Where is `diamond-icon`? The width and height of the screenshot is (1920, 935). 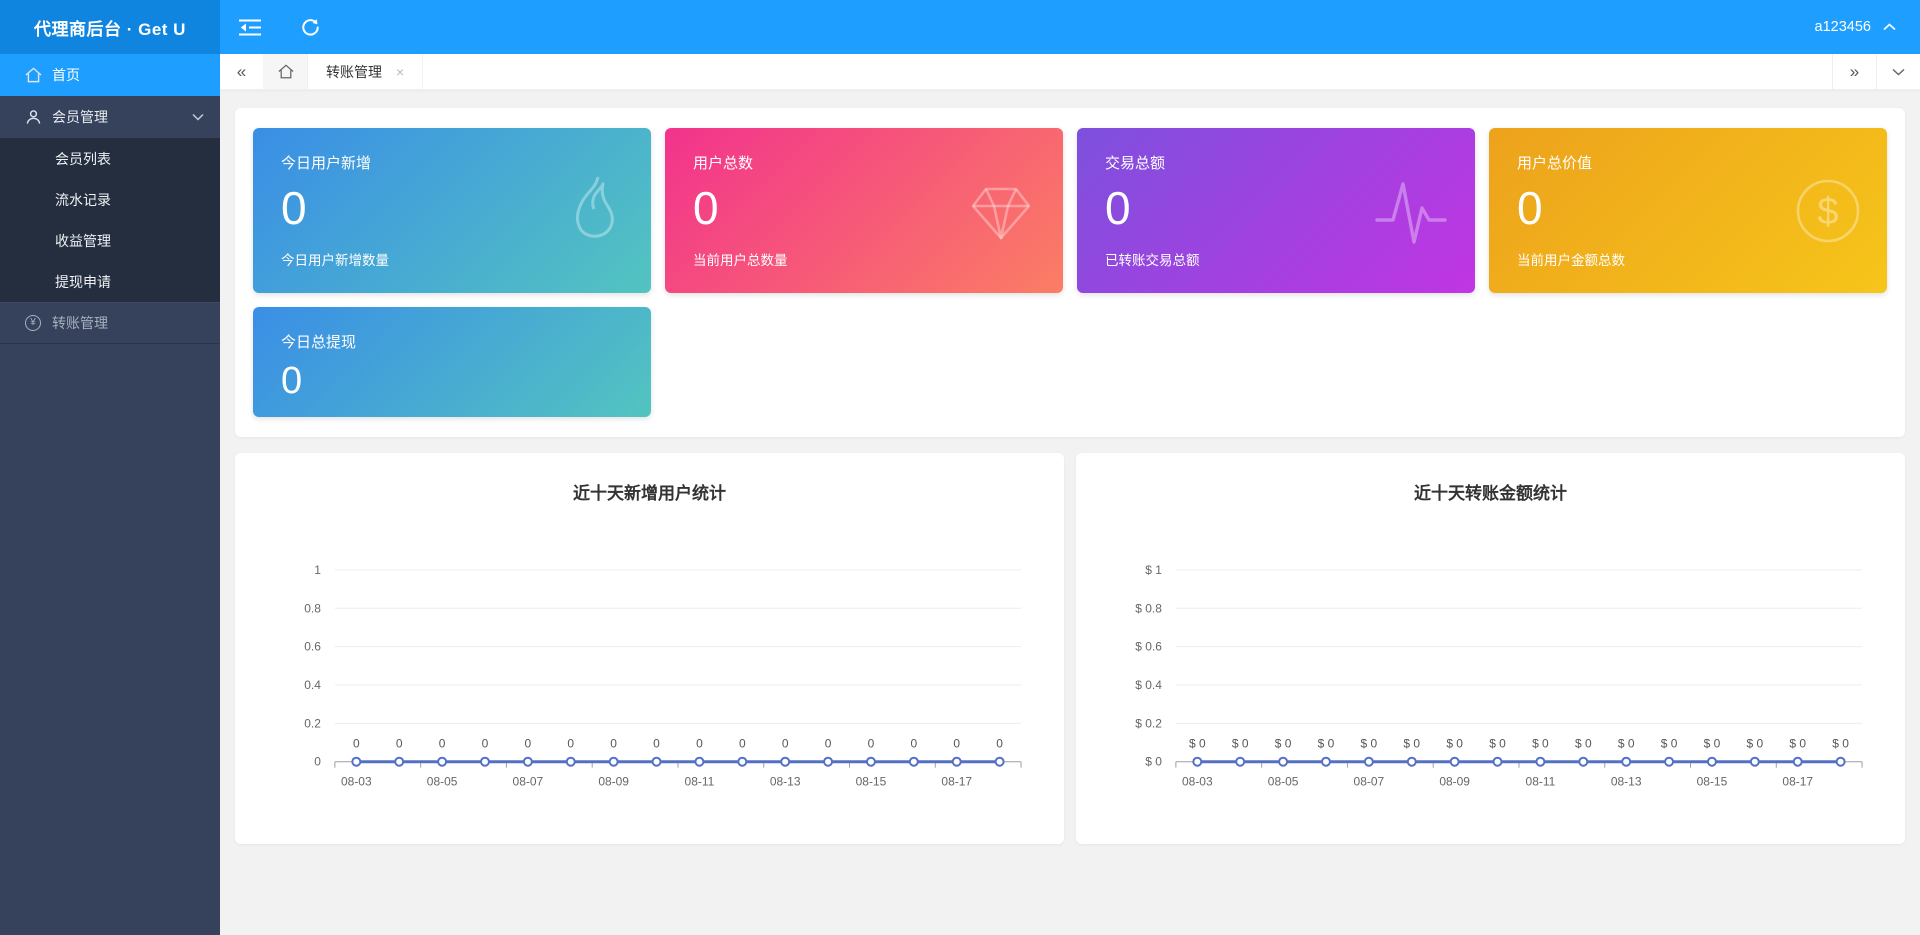 diamond-icon is located at coordinates (1001, 211).